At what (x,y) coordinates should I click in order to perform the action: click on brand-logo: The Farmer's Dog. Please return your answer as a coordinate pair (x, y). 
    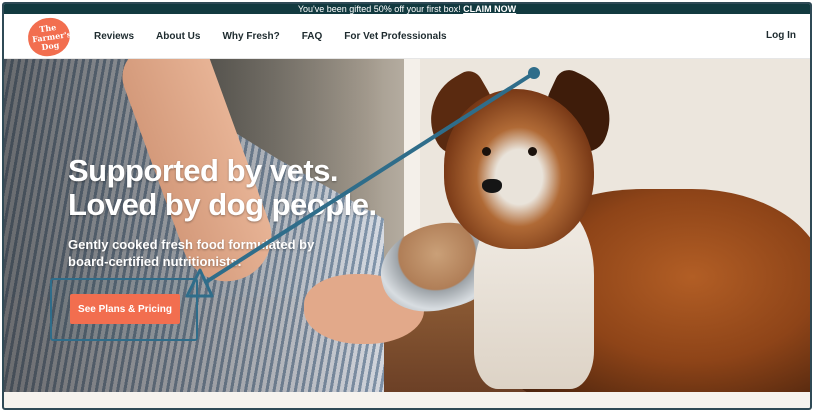
    Looking at the image, I should click on (49, 37).